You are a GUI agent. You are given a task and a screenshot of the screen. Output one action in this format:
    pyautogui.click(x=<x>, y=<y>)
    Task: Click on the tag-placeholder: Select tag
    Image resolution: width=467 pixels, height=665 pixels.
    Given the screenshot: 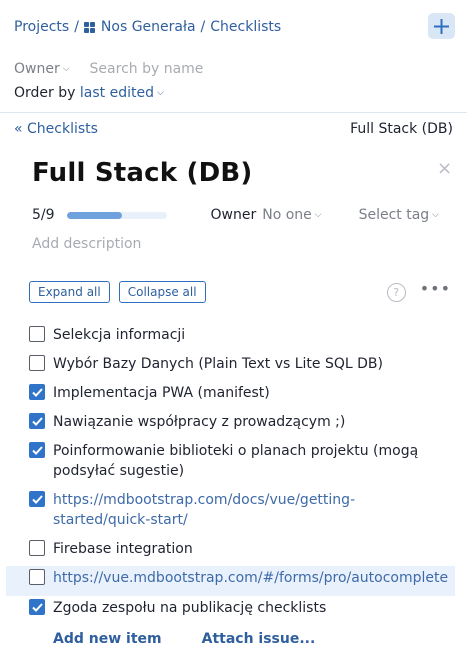 What is the action you would take?
    pyautogui.click(x=394, y=215)
    